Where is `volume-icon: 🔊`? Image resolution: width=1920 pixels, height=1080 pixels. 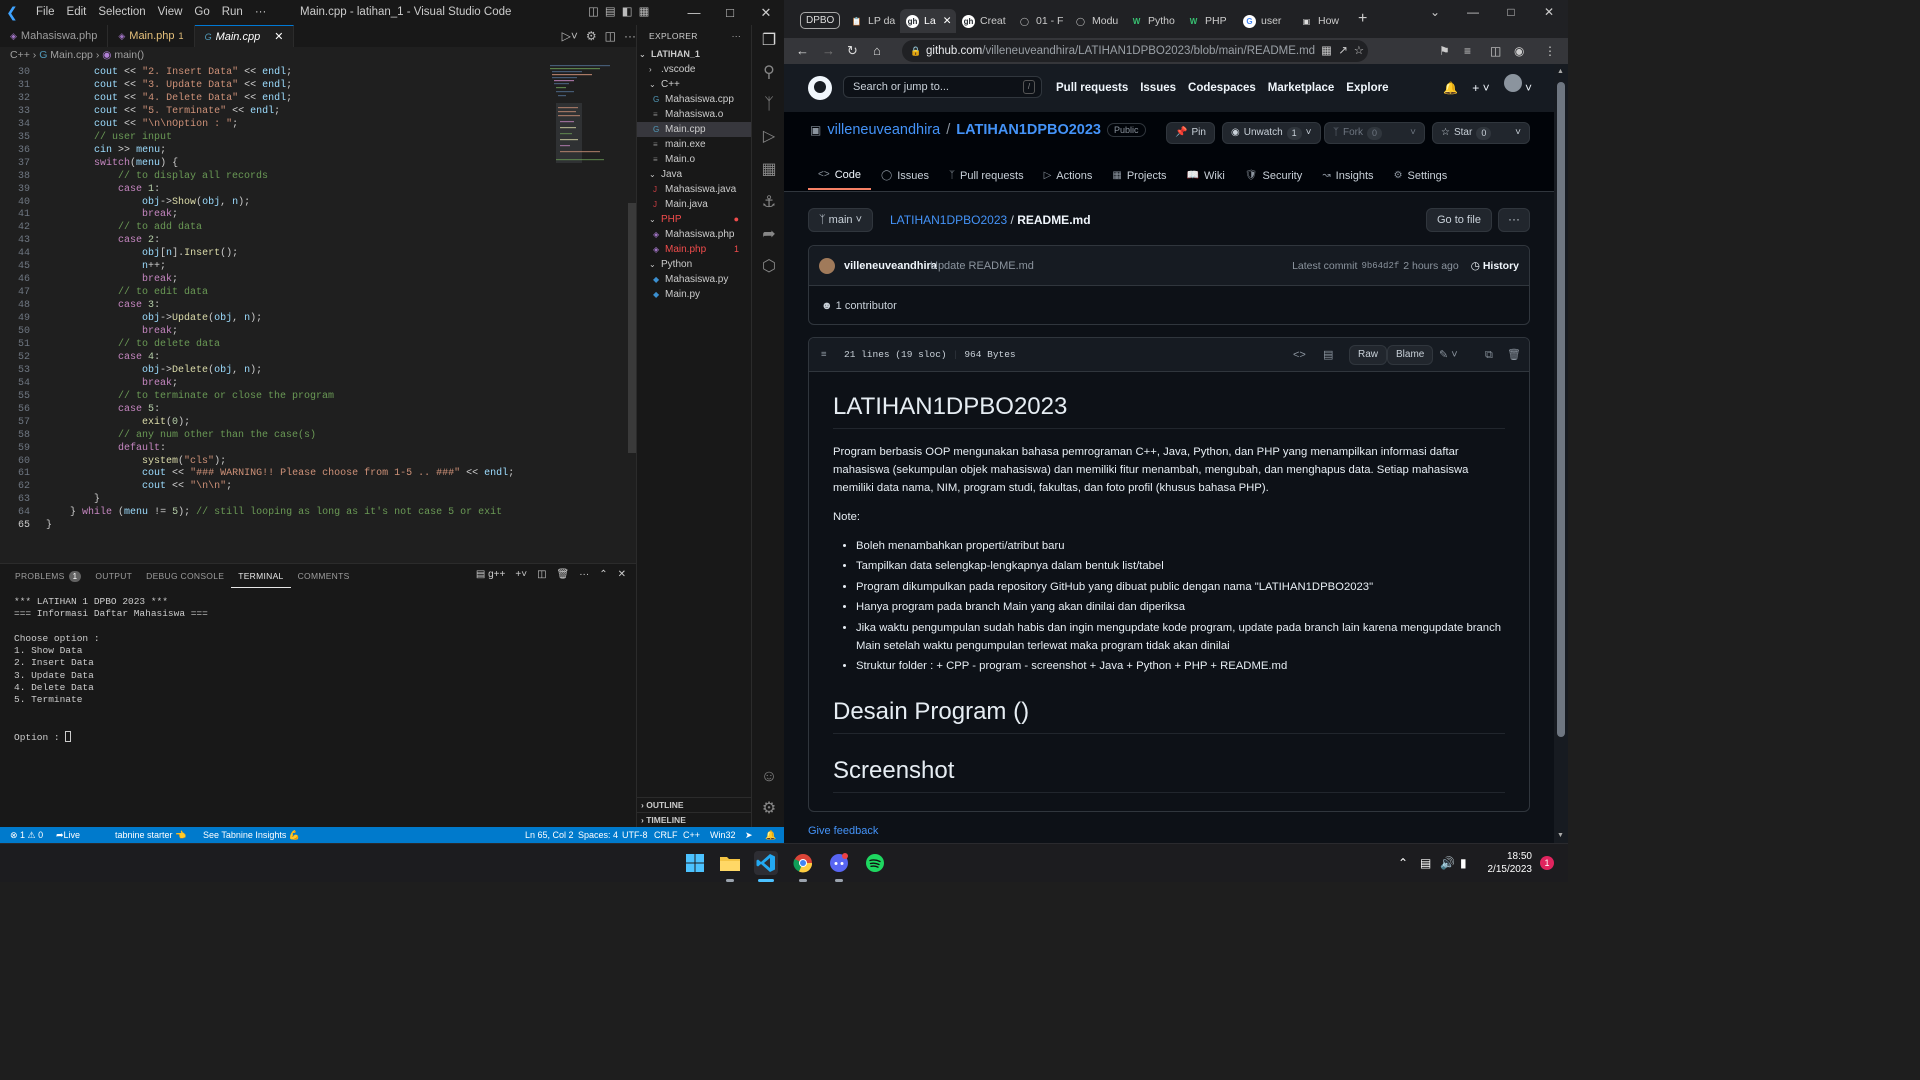
volume-icon: 🔊 is located at coordinates (1447, 863).